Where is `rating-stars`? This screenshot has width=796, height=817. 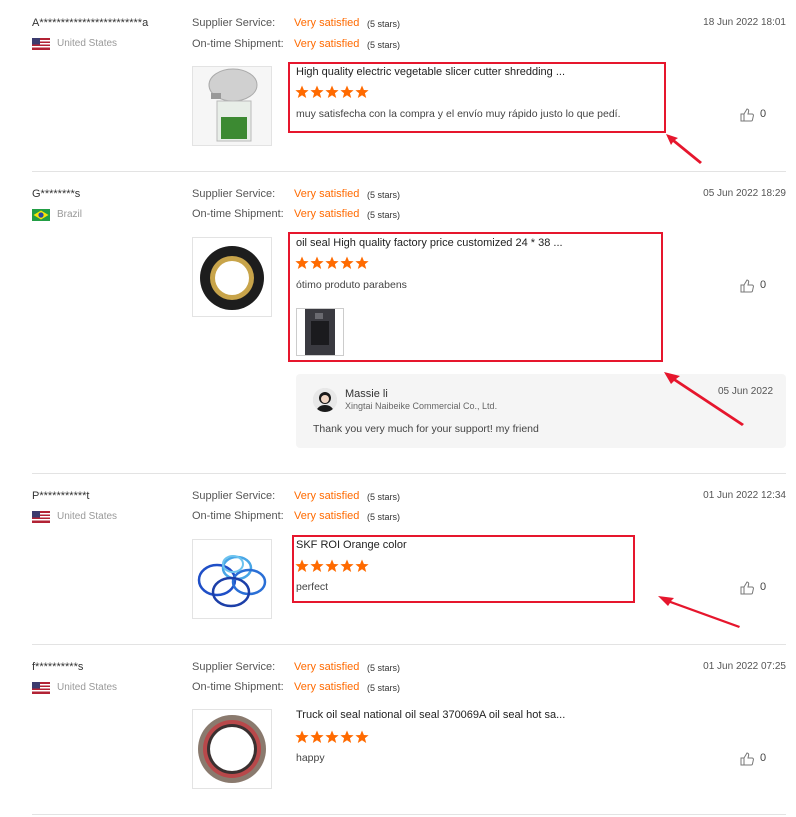 rating-stars is located at coordinates (332, 737).